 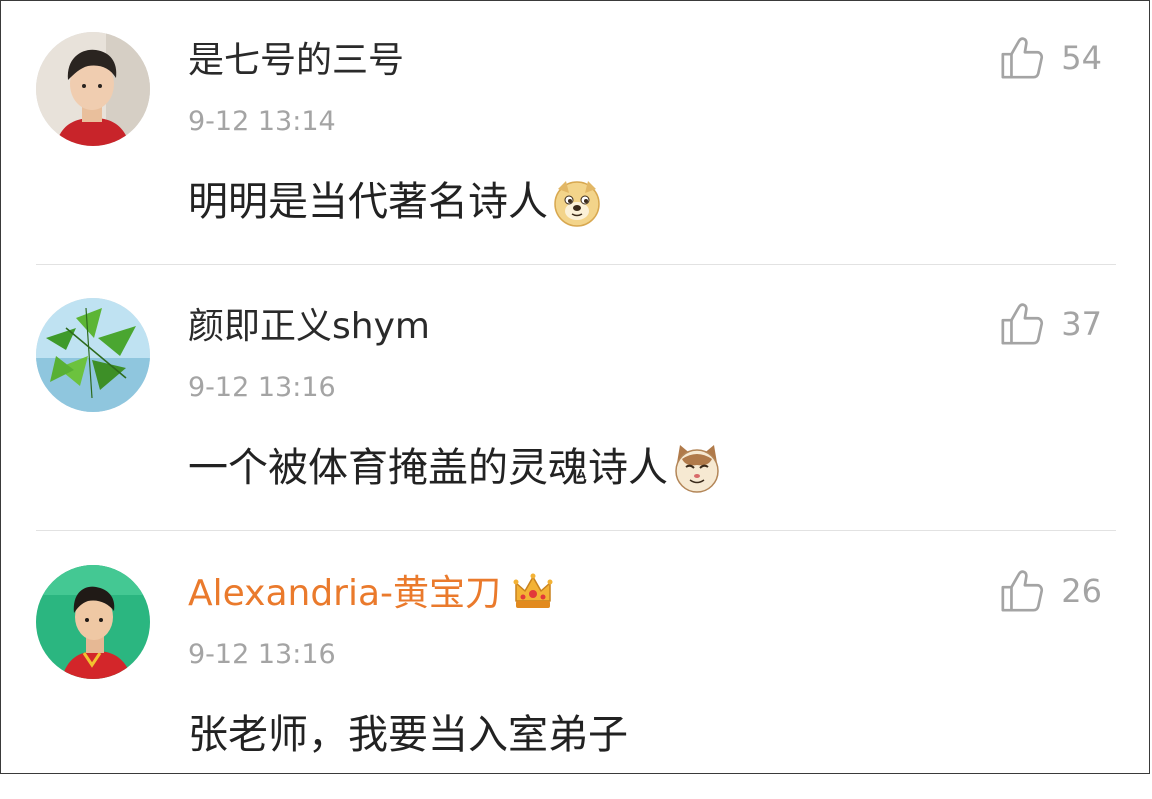 I want to click on avatar-leaves-icon, so click(x=93, y=355).